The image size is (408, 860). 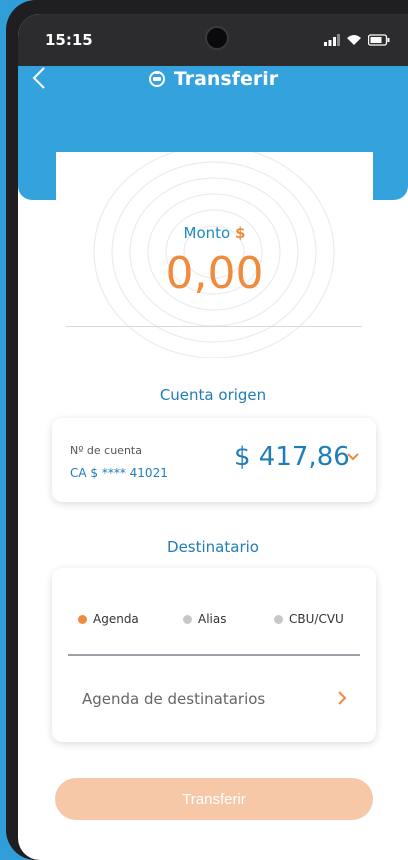 What do you see at coordinates (174, 699) in the screenshot?
I see `agenda-label: Agenda de destinatarios` at bounding box center [174, 699].